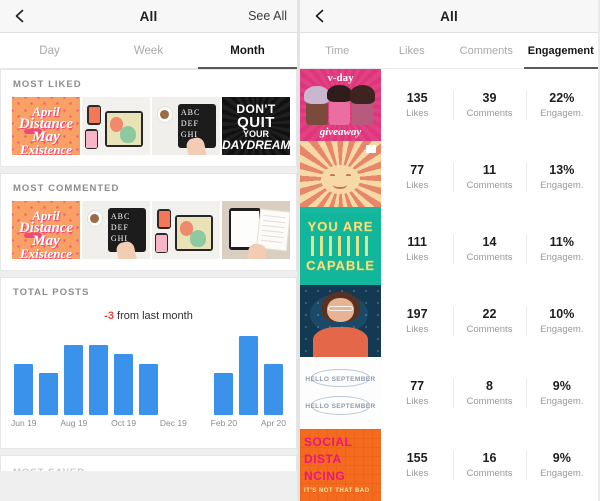 Image resolution: width=600 pixels, height=501 pixels. I want to click on stat-comments: 14 Comments, so click(489, 249).